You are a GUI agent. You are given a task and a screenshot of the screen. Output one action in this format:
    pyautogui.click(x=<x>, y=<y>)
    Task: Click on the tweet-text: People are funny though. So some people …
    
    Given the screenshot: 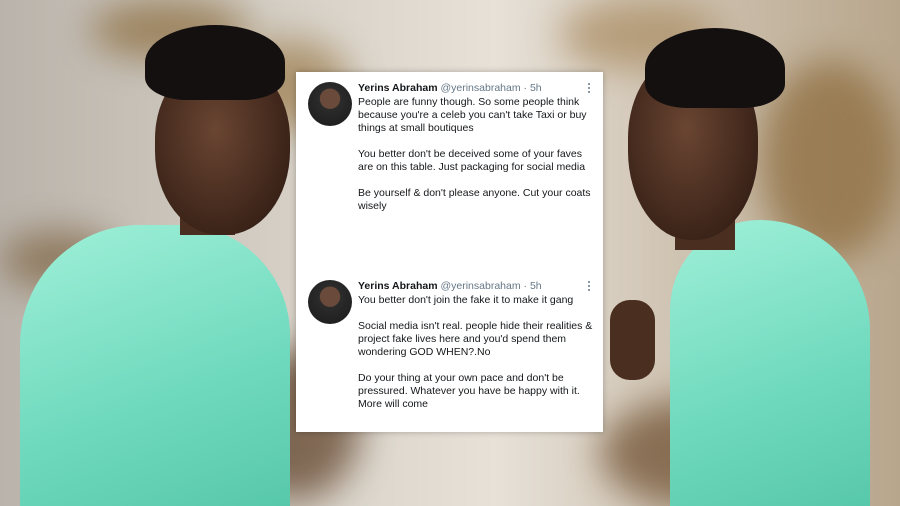 What is the action you would take?
    pyautogui.click(x=476, y=161)
    